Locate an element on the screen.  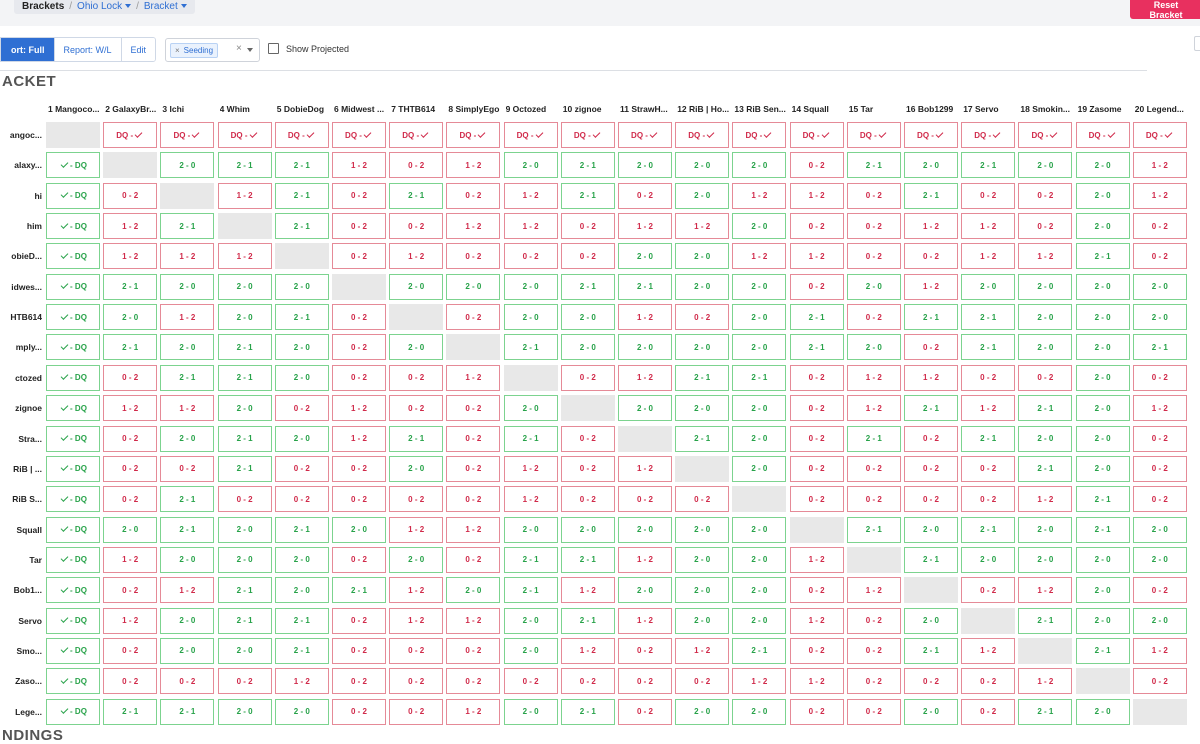
breadcrumb-root: Brackets is located at coordinates (43, 6).